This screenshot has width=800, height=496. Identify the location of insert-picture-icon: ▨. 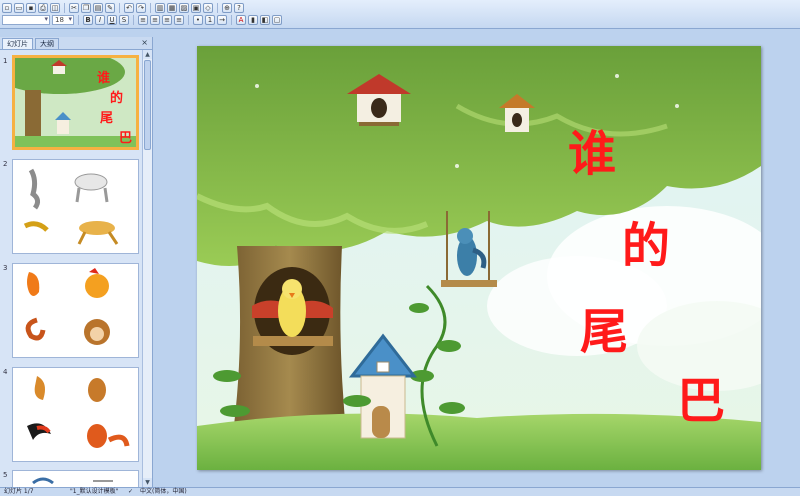
(184, 8).